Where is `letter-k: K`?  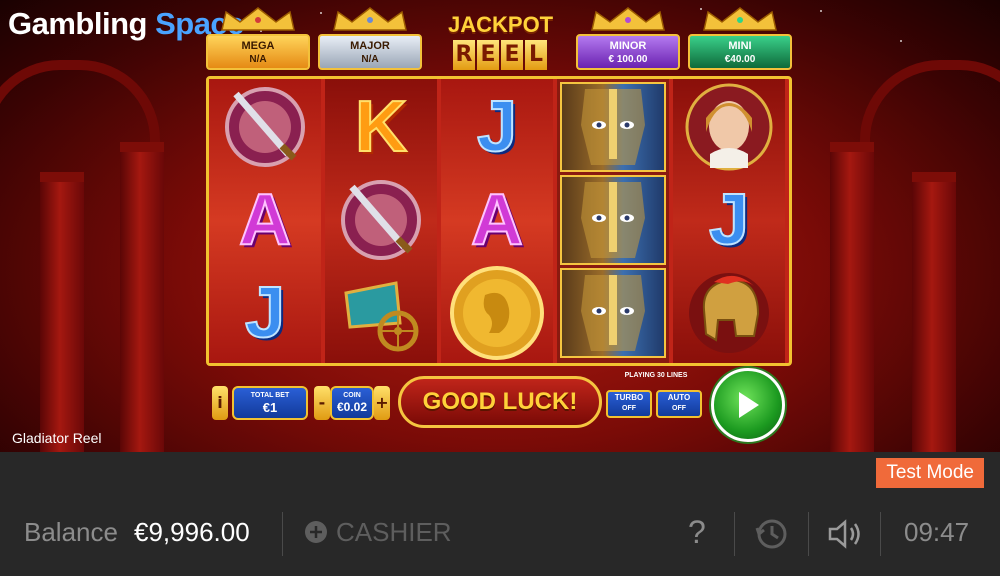 letter-k: K is located at coordinates (381, 127).